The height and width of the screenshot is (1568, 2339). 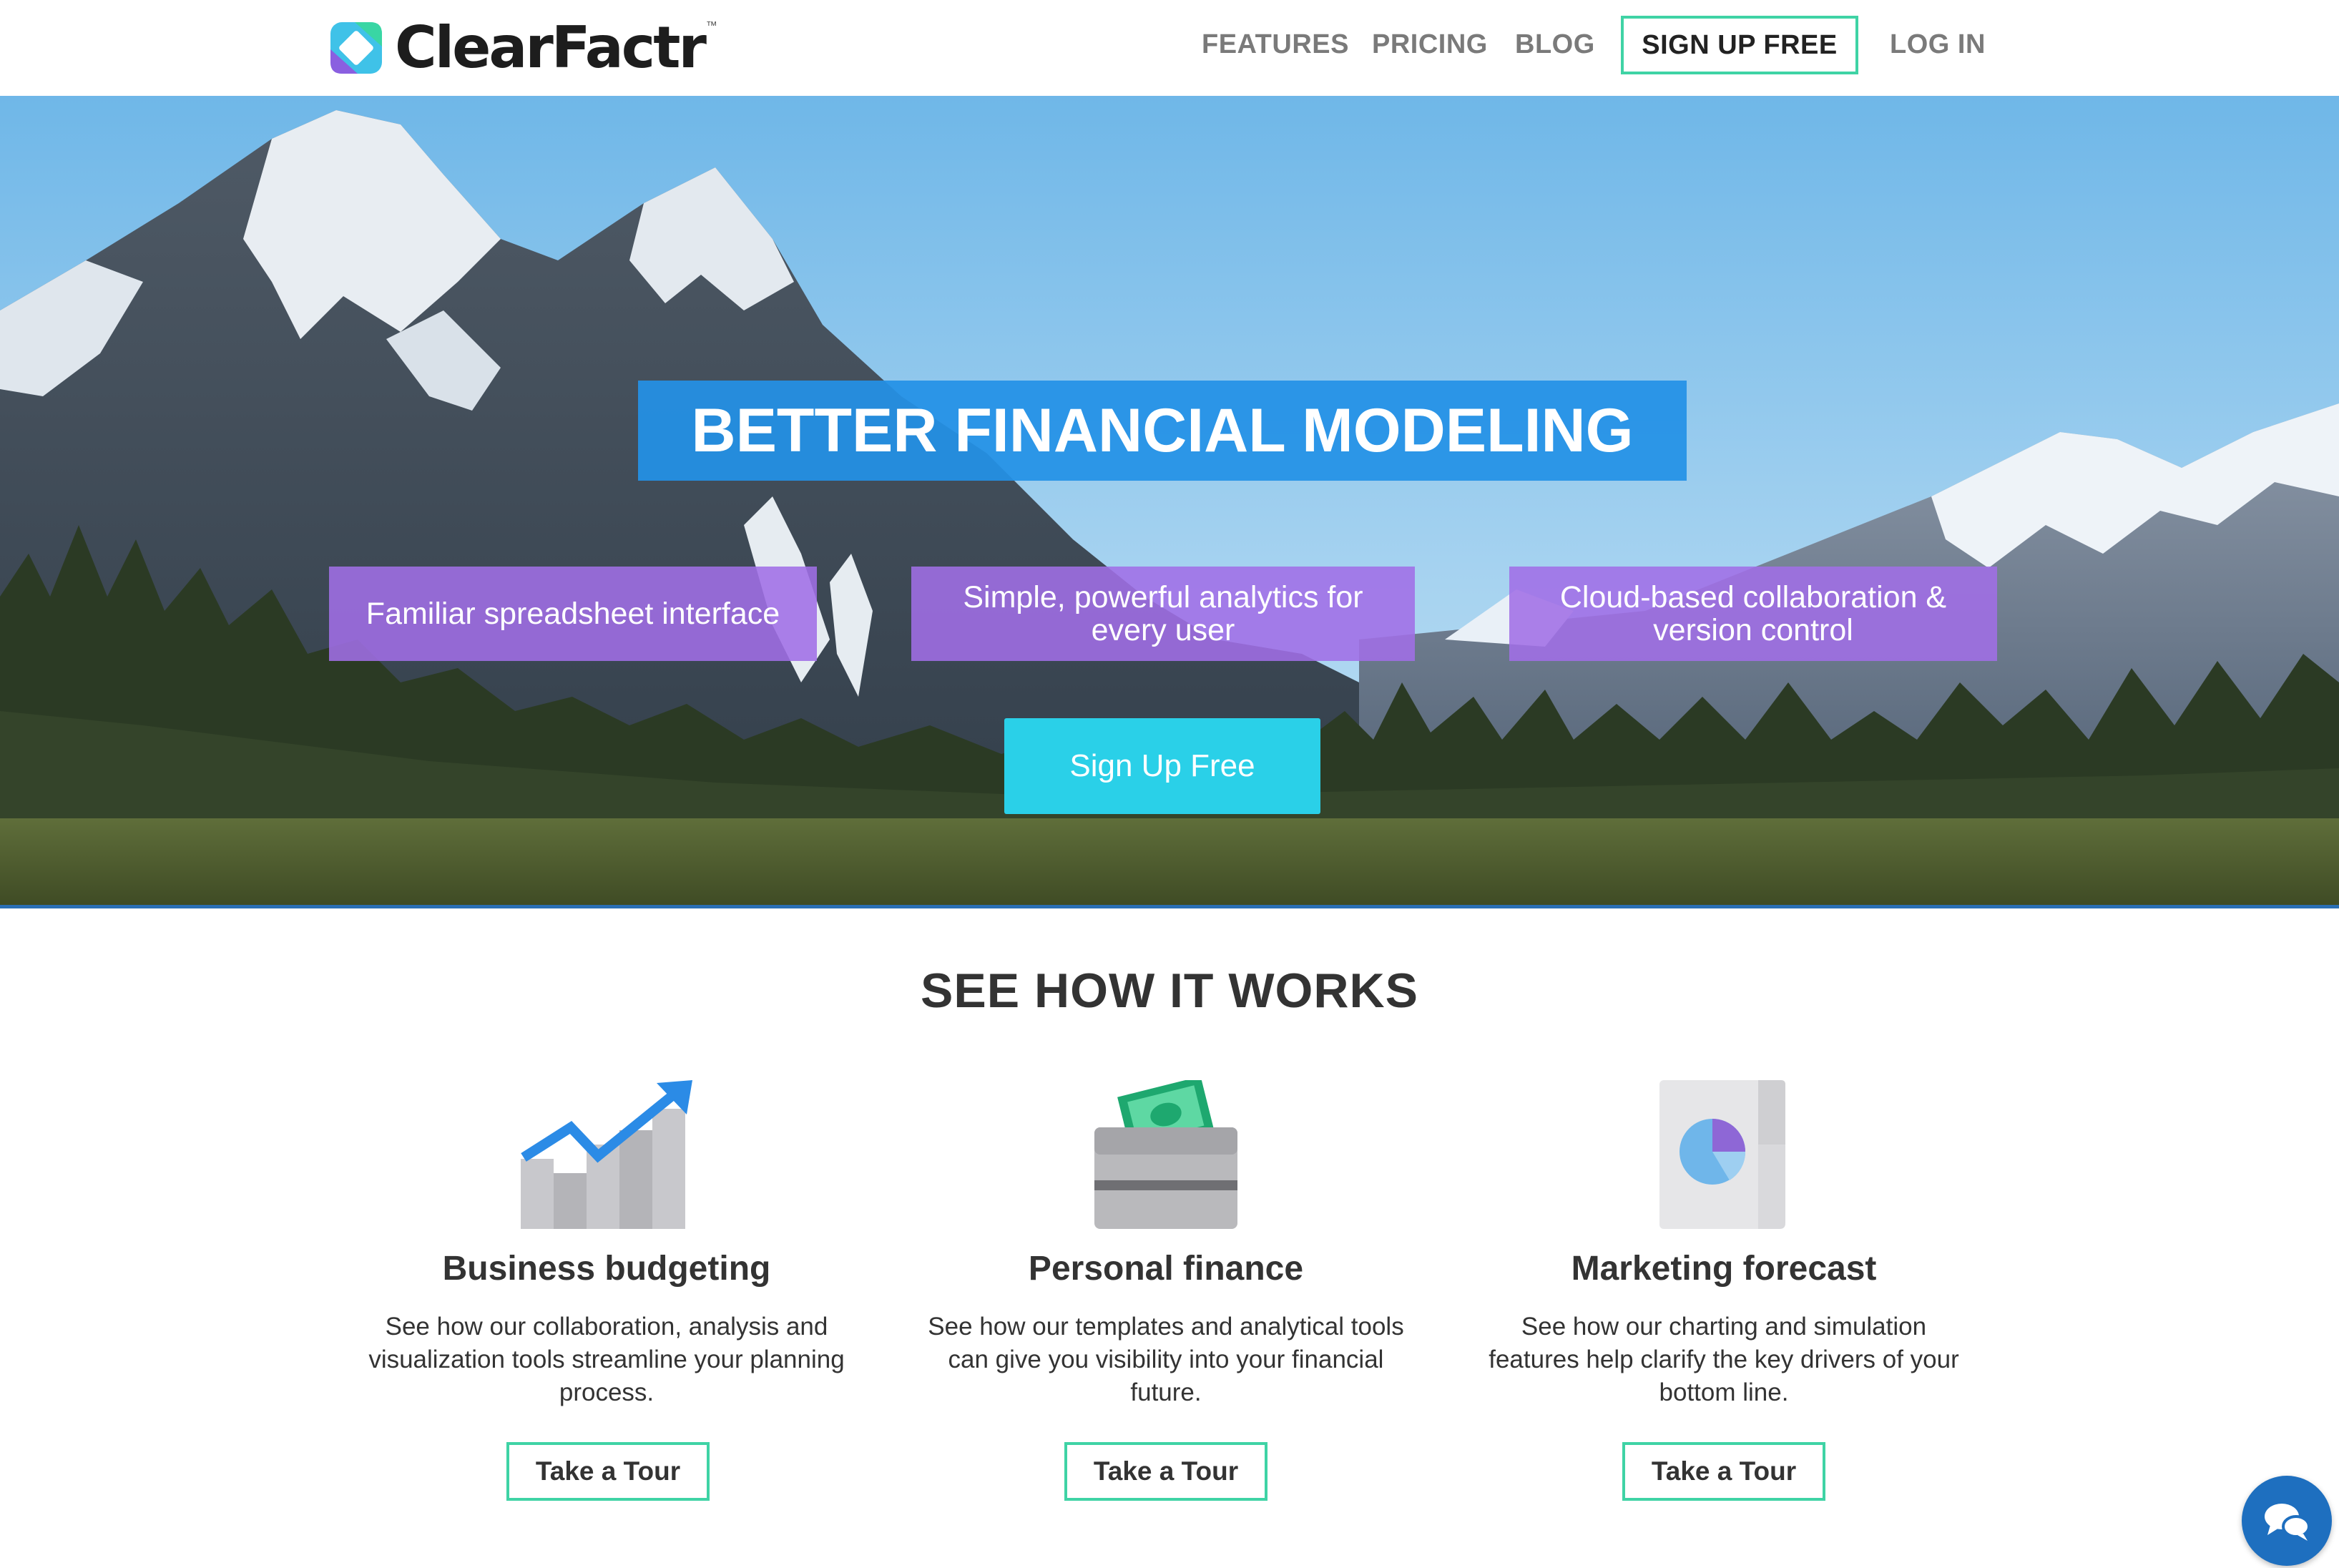 What do you see at coordinates (1740, 45) in the screenshot?
I see `nav-signup-button: SIGN UP FREE` at bounding box center [1740, 45].